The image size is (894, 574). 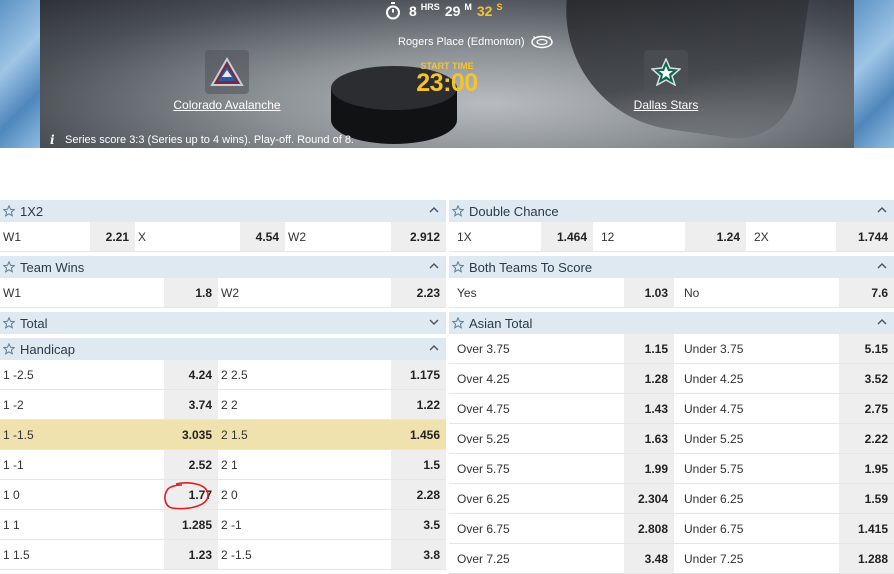 I want to click on market-header-team-wins: Team Wins, so click(x=223, y=267).